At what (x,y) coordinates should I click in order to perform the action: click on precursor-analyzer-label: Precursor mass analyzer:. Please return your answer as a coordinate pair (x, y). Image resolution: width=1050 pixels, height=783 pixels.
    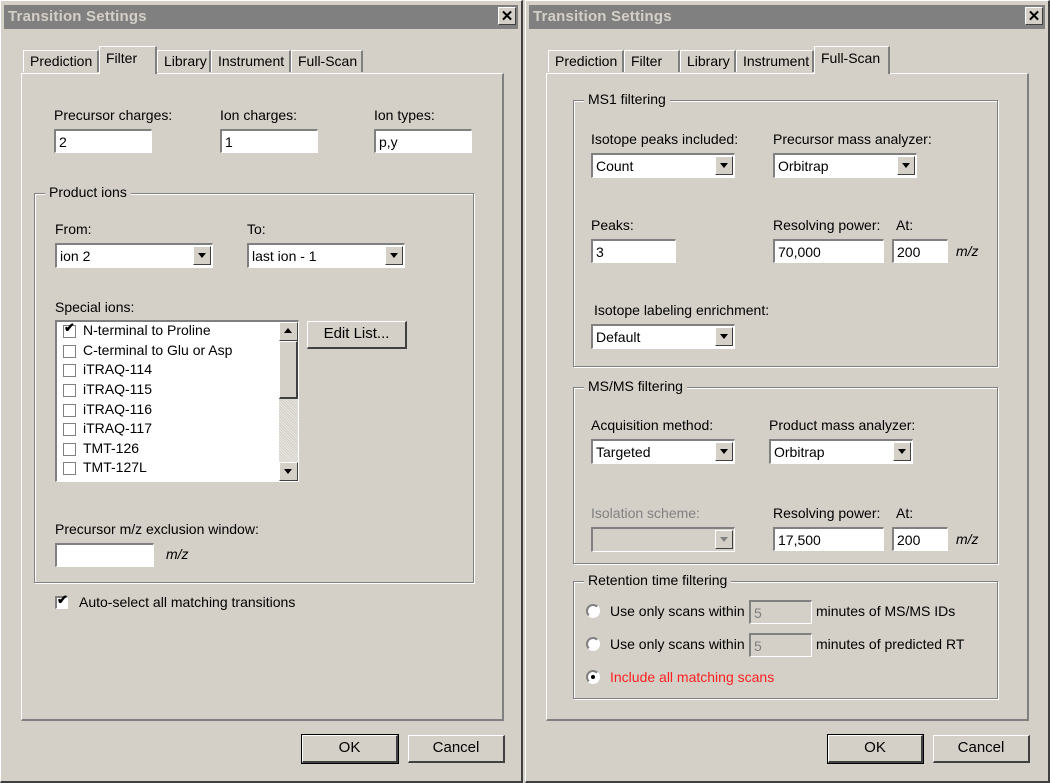
    Looking at the image, I should click on (852, 139).